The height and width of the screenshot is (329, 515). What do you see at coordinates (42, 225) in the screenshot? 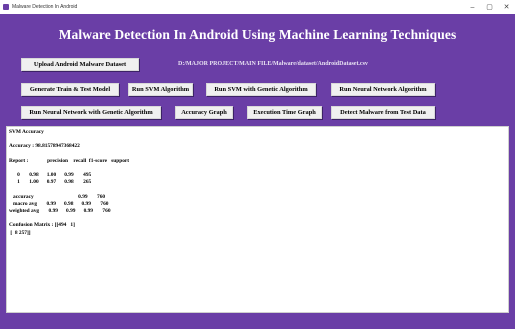
I see `output-line: Confusion Matrix : [[494 1]` at bounding box center [42, 225].